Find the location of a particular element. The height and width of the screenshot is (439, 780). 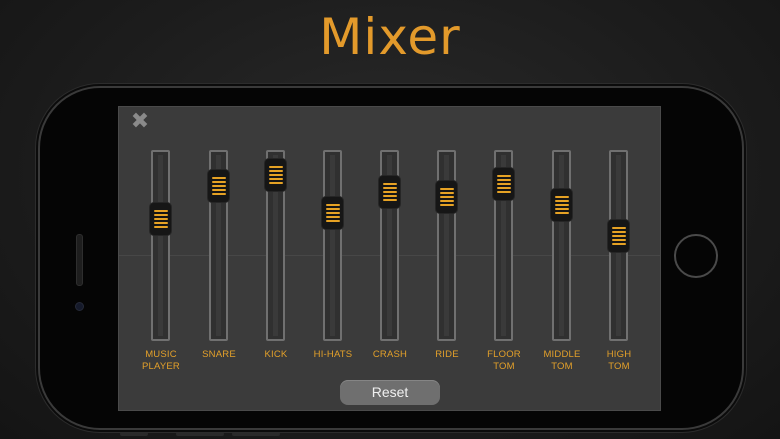

channel-label: RIDE is located at coordinates (447, 354).